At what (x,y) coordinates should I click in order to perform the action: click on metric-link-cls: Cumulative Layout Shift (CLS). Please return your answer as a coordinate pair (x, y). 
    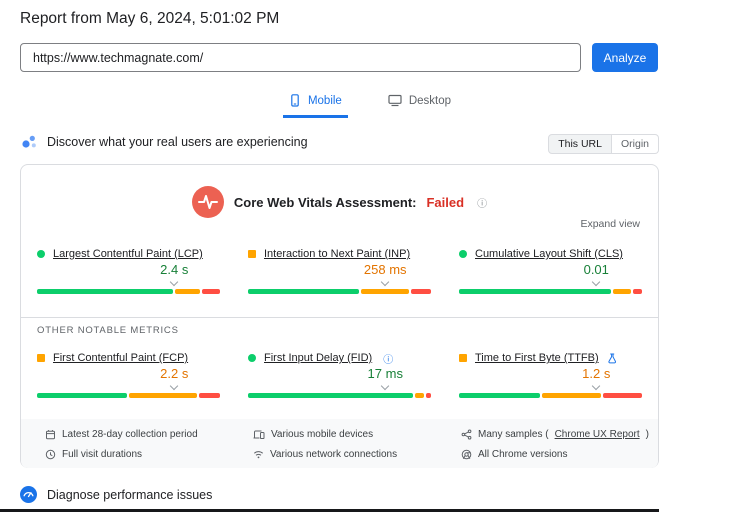
    Looking at the image, I should click on (549, 254).